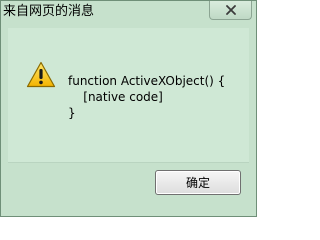 The height and width of the screenshot is (240, 320). Describe the element at coordinates (128, 209) in the screenshot. I see `dialog-bottom-border` at that location.